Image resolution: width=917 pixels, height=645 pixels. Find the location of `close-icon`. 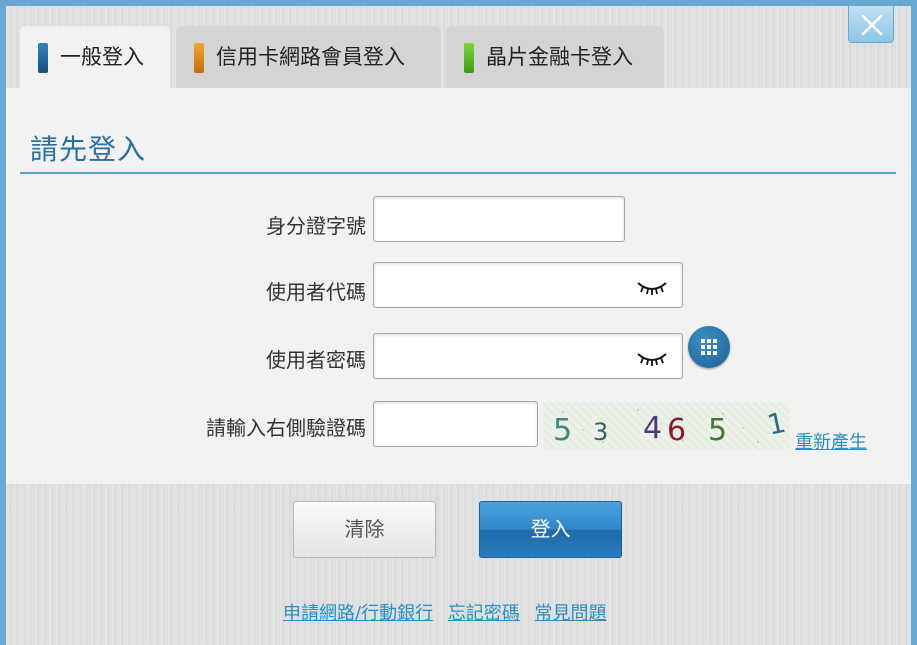

close-icon is located at coordinates (872, 25).